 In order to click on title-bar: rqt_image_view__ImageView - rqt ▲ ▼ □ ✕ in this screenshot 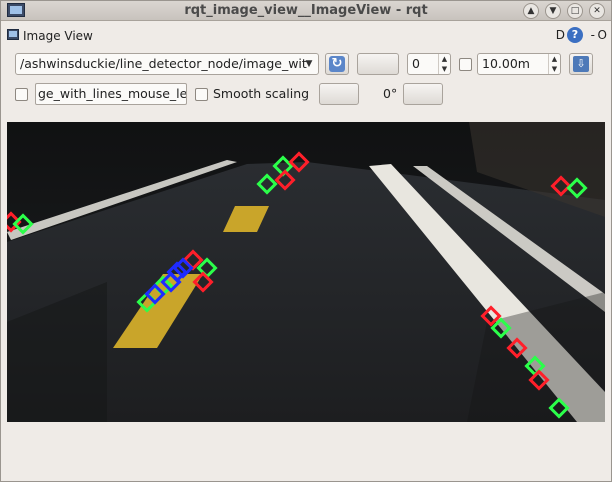, I will do `click(306, 11)`.